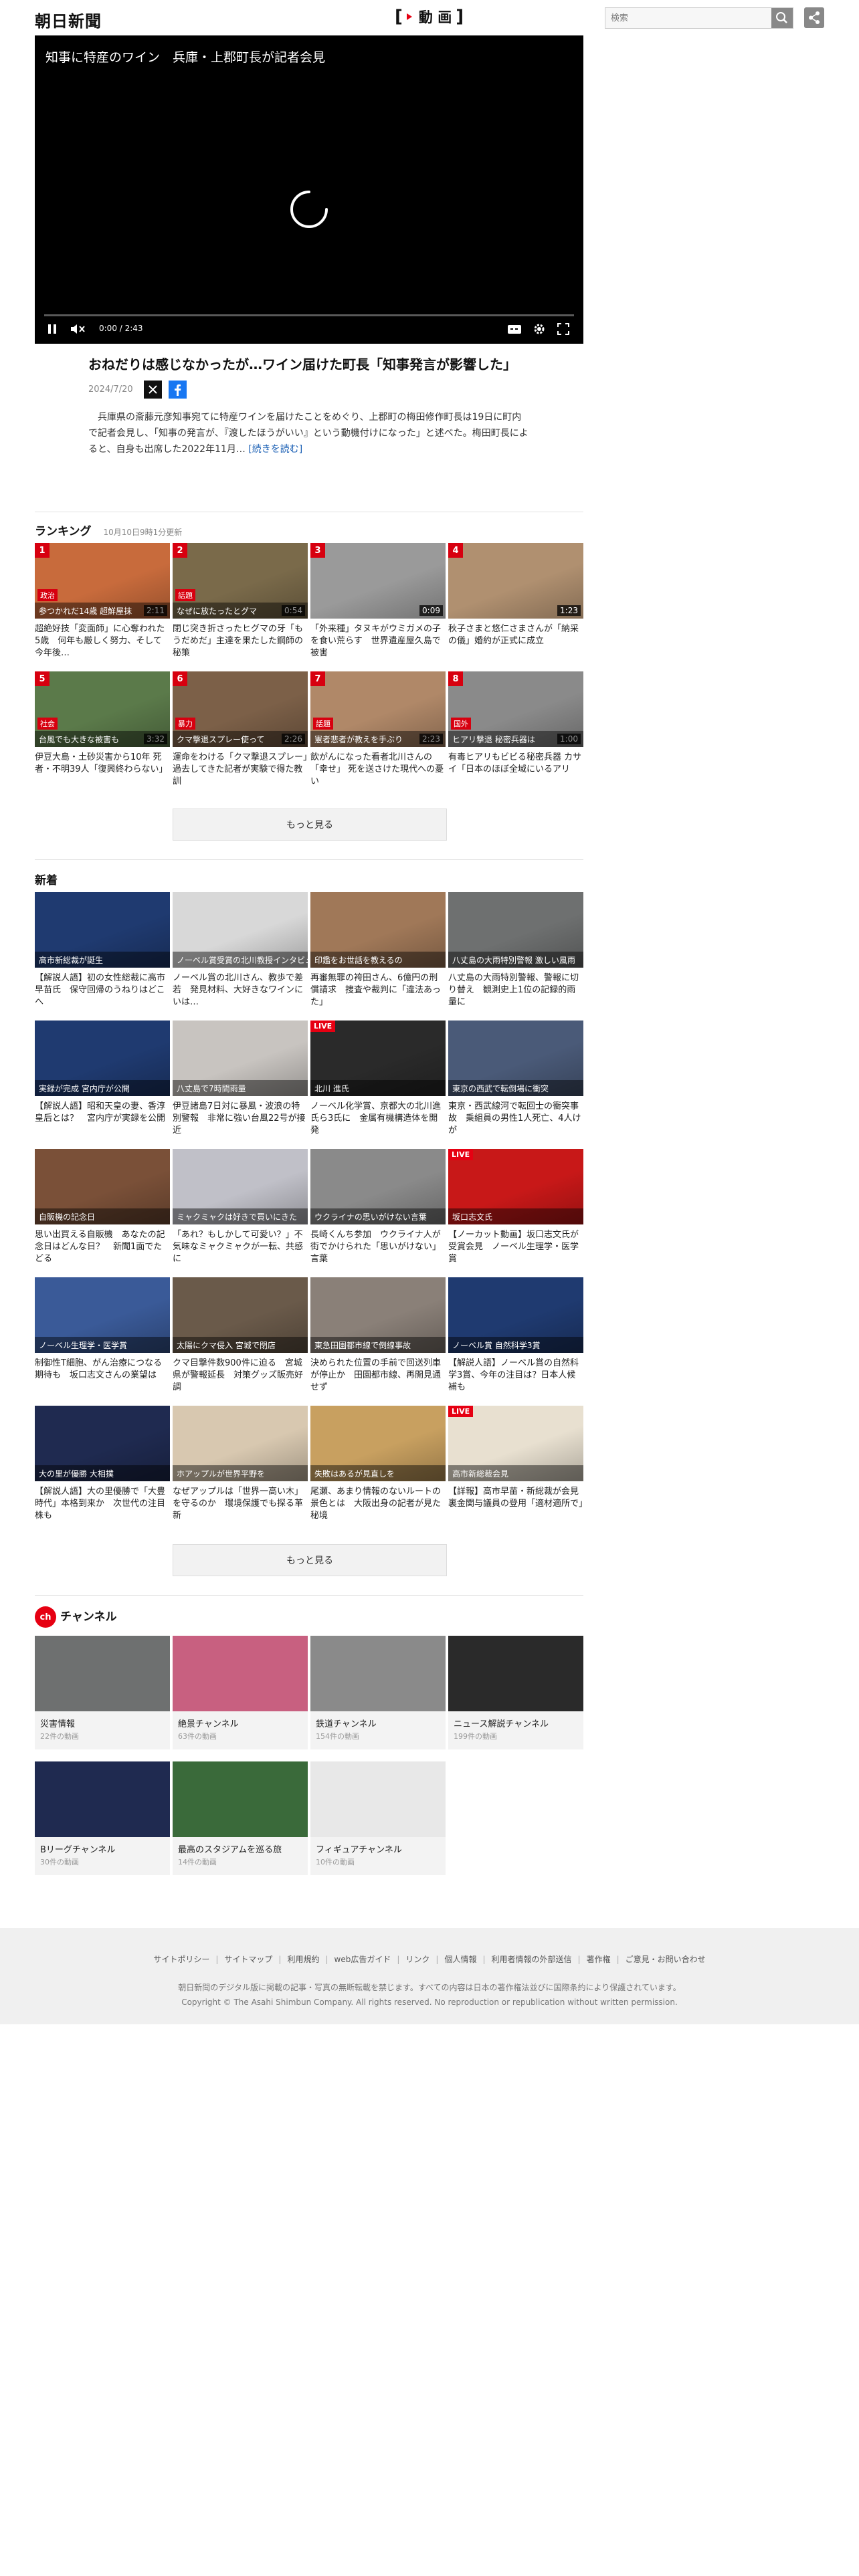 This screenshot has height=2576, width=859. What do you see at coordinates (515, 1444) in the screenshot?
I see `video-thumbnail: LIVE 高市新総裁会見` at bounding box center [515, 1444].